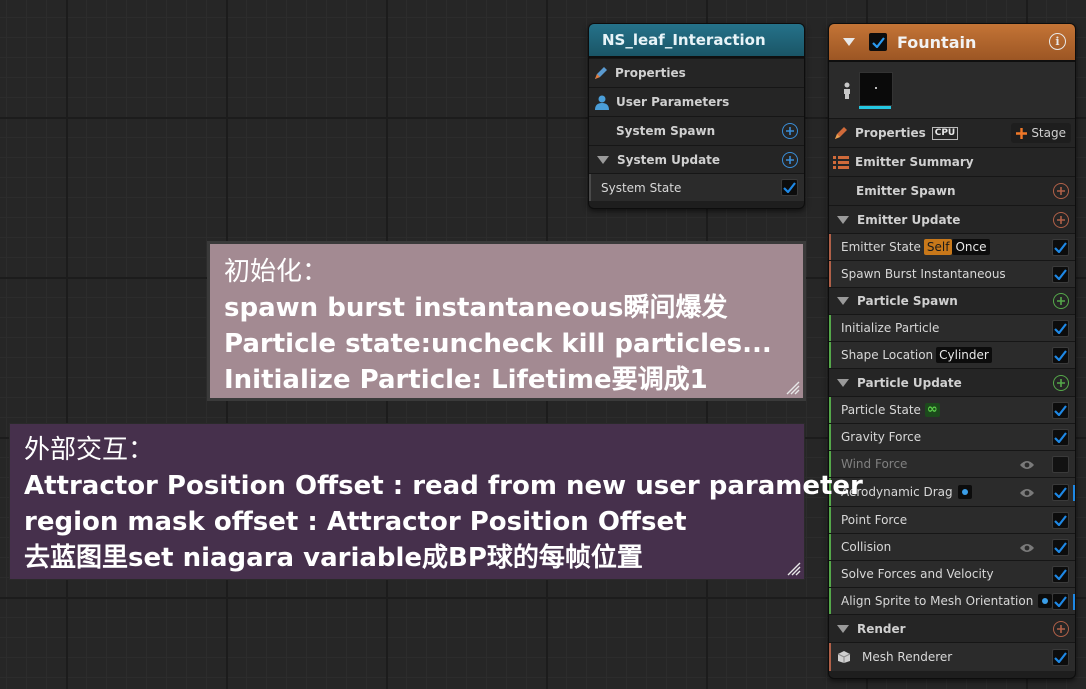  Describe the element at coordinates (952, 491) in the screenshot. I see `aerodynamic-drag-row: Aerodynamic Drag` at that location.